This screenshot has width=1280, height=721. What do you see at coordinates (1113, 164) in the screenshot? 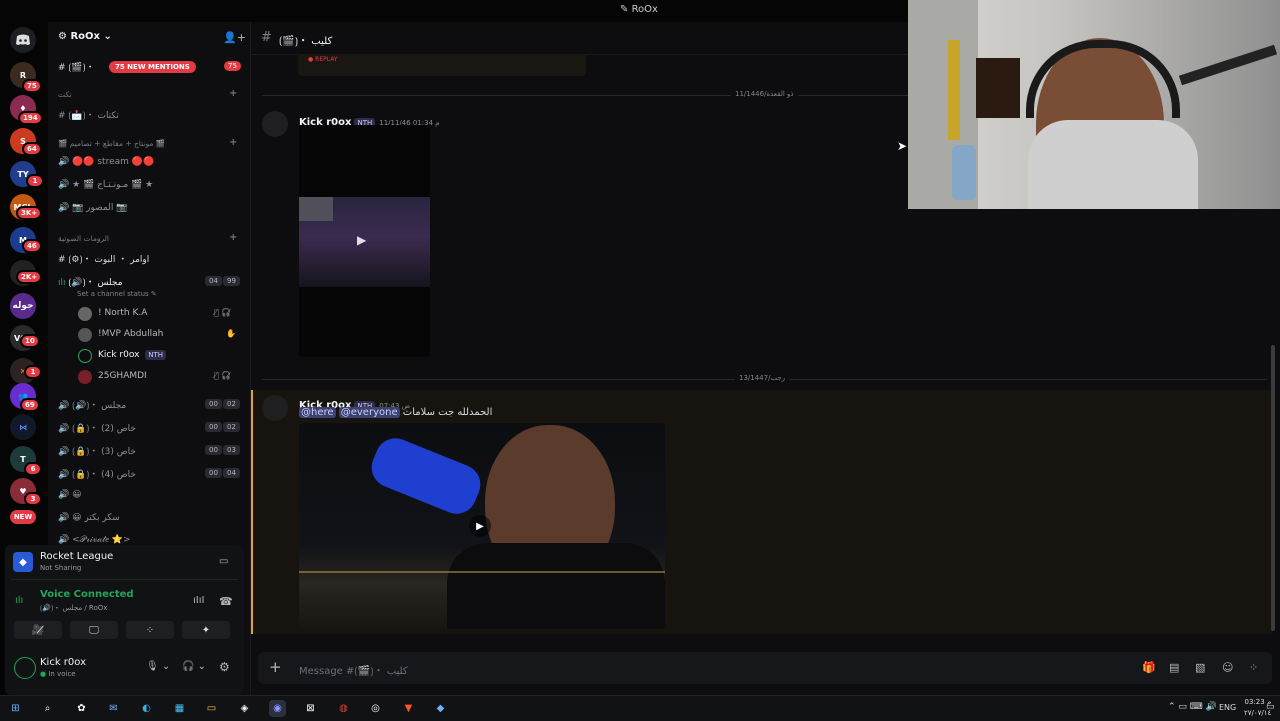
I see `webcam-person-shirt` at bounding box center [1113, 164].